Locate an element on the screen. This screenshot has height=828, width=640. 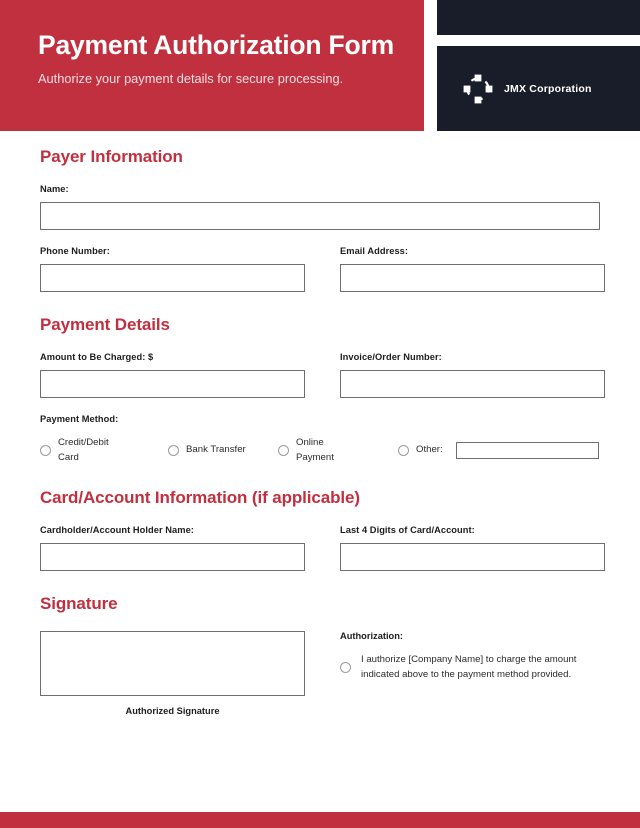
field-name: Name: is located at coordinates (320, 207).